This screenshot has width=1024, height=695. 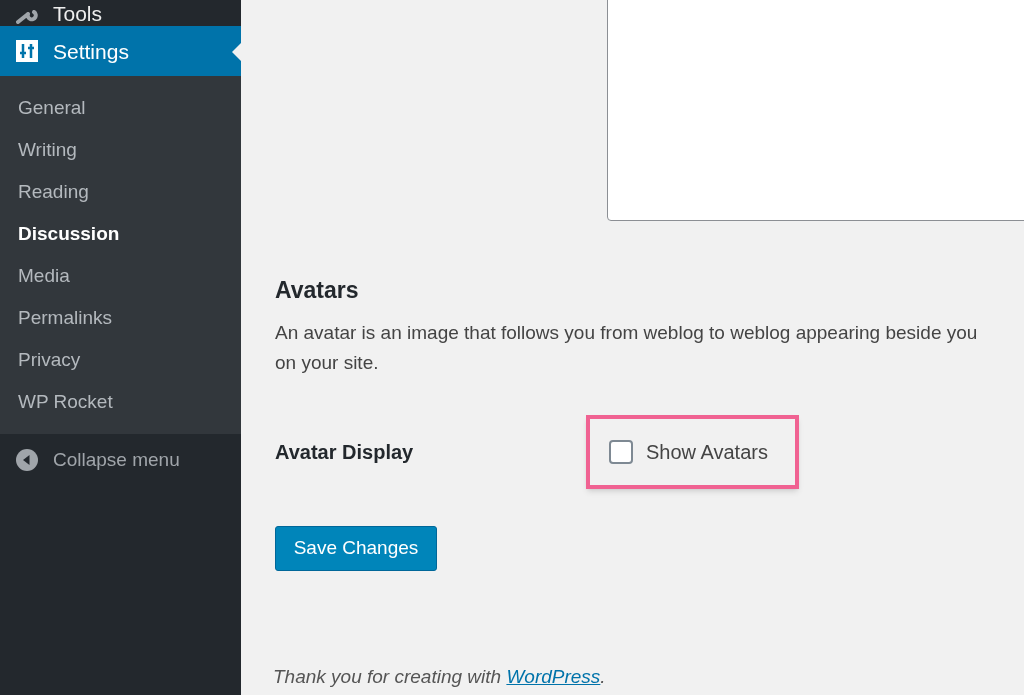 I want to click on menu-item: Tools, so click(x=120, y=13).